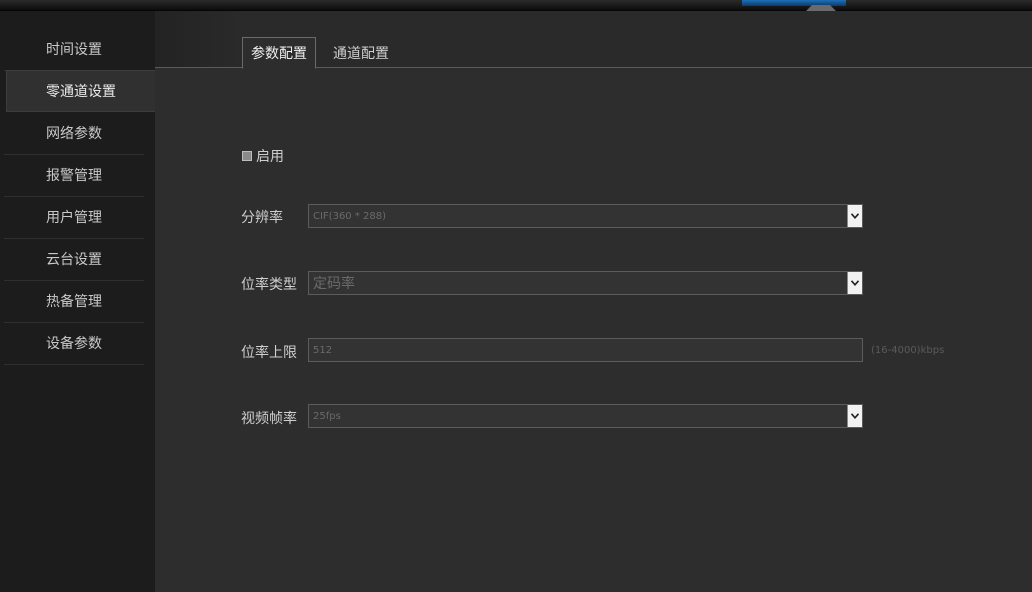  I want to click on checkbox-icon, so click(247, 156).